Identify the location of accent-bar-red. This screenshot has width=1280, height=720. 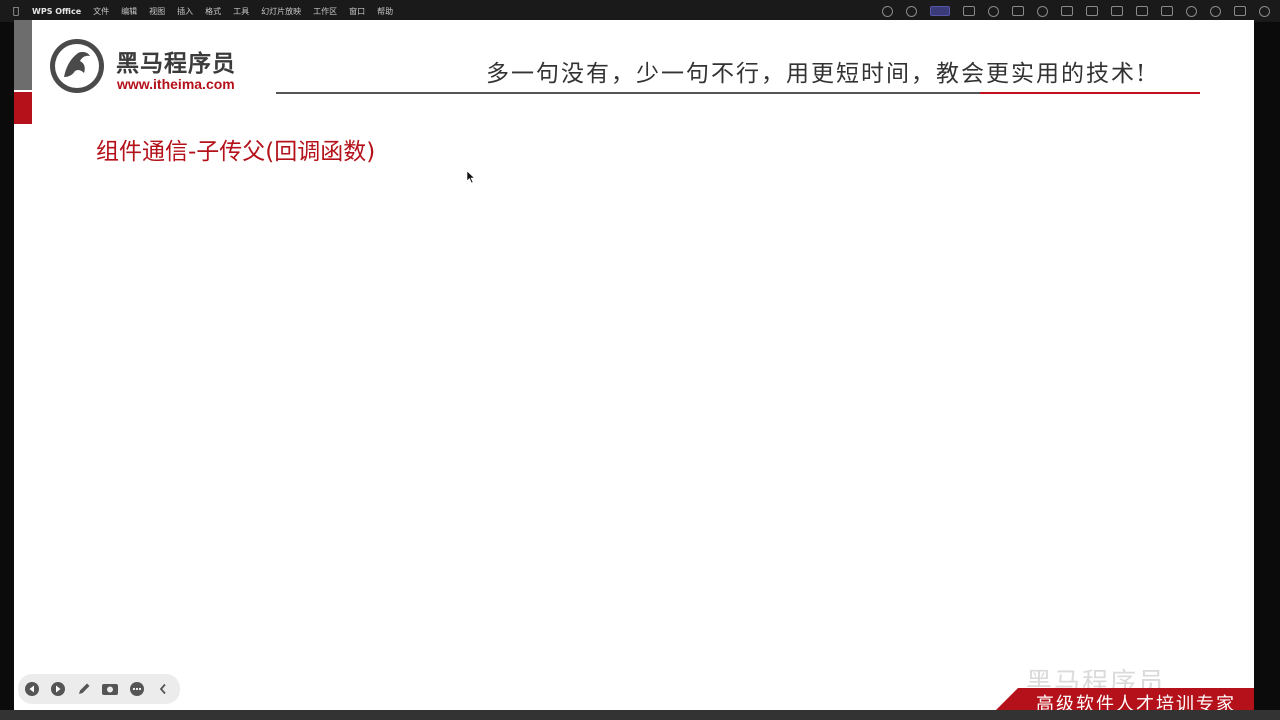
(23, 108).